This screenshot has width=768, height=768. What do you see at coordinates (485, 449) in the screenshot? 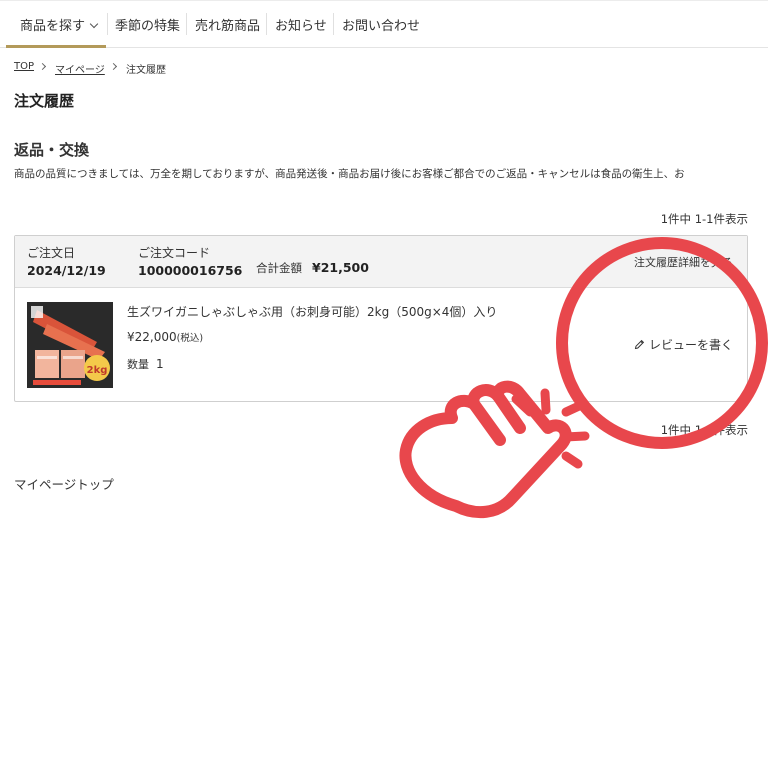
I see `pointing-hand-icon` at bounding box center [485, 449].